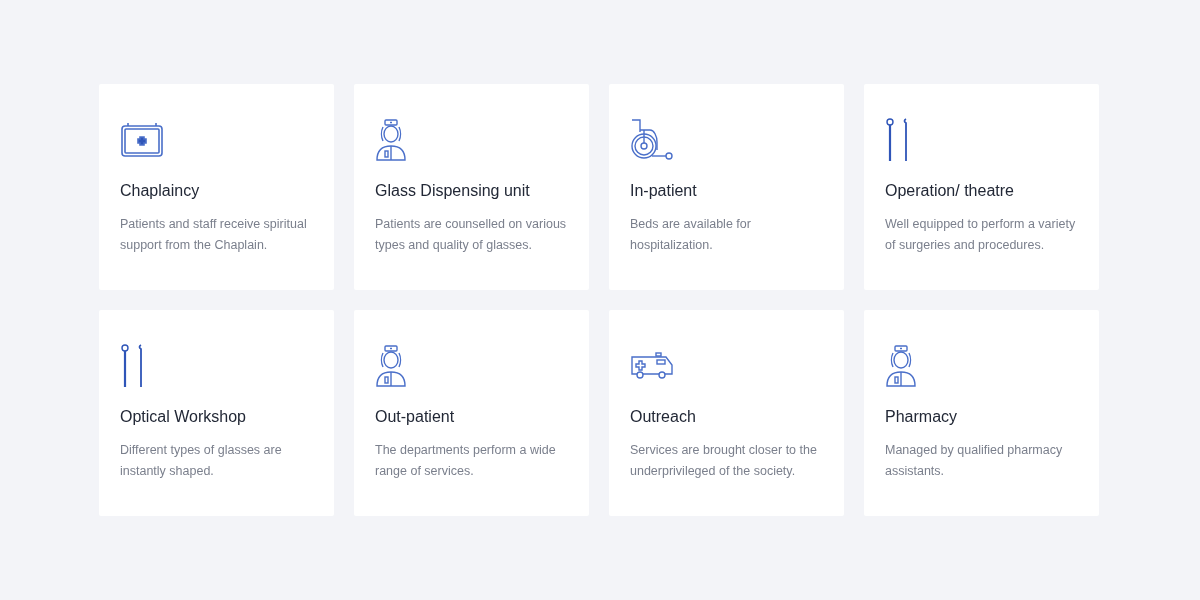 This screenshot has width=1200, height=600. Describe the element at coordinates (950, 191) in the screenshot. I see `service-title: Operation/ theatre` at that location.